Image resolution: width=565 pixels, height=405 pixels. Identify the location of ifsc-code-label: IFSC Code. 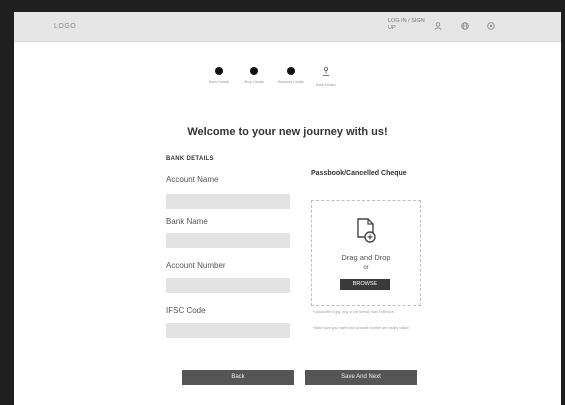
(186, 310).